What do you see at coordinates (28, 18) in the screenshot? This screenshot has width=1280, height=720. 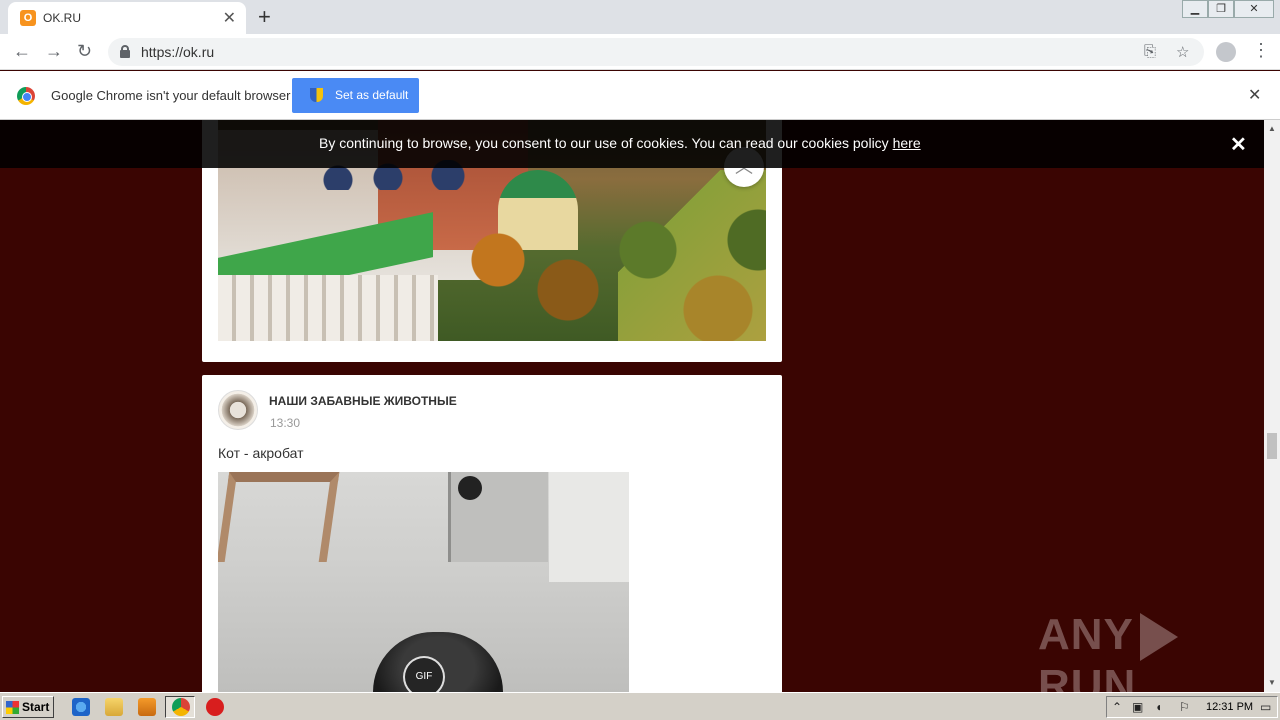 I see `ok-logo-icon: О` at bounding box center [28, 18].